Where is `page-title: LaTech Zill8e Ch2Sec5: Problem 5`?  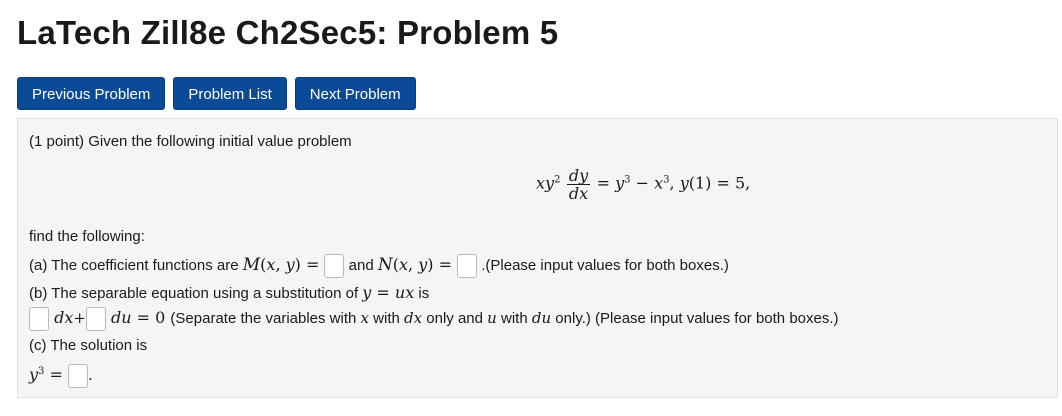 page-title: LaTech Zill8e Ch2Sec5: Problem 5 is located at coordinates (288, 32).